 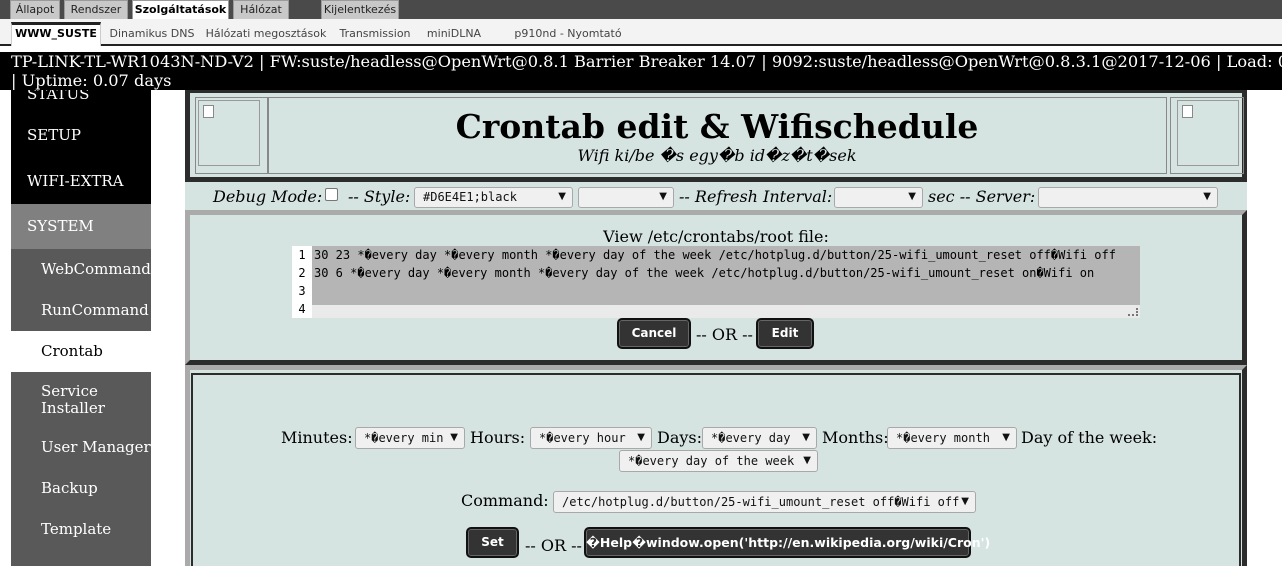 What do you see at coordinates (553, 545) in the screenshot?
I see `or-separator-2: -- OR --` at bounding box center [553, 545].